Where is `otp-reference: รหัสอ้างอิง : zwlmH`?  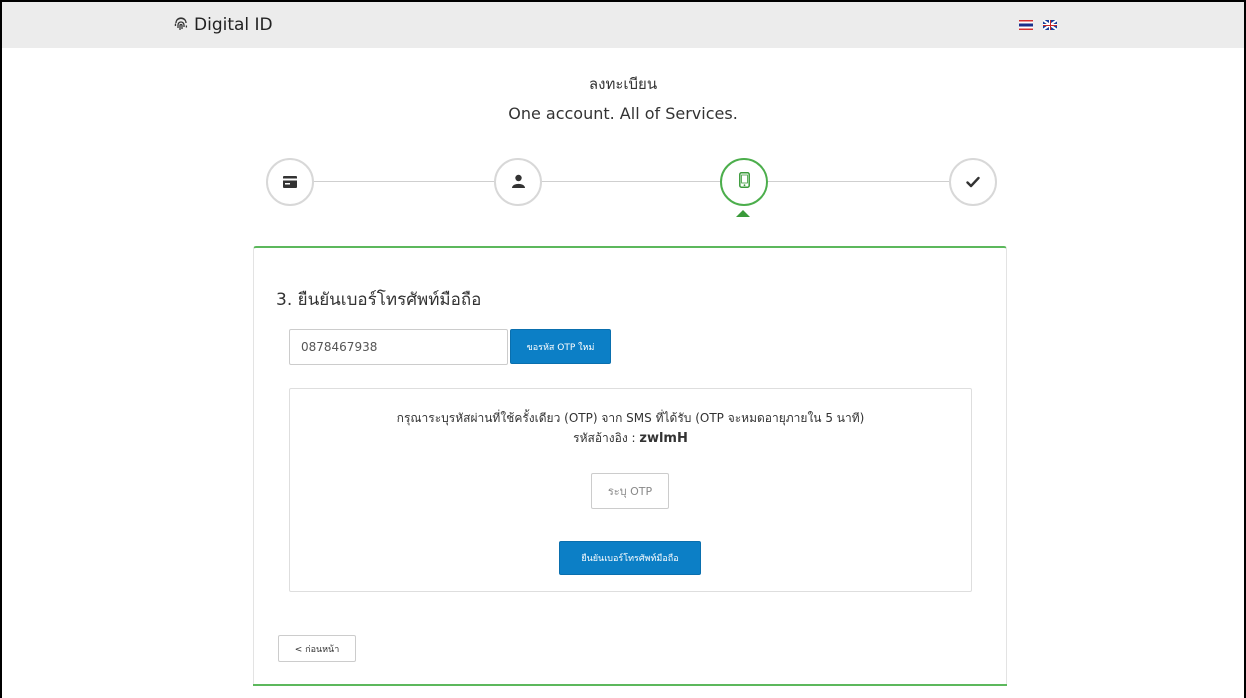
otp-reference: รหัสอ้างอิง : zwlmH is located at coordinates (630, 438).